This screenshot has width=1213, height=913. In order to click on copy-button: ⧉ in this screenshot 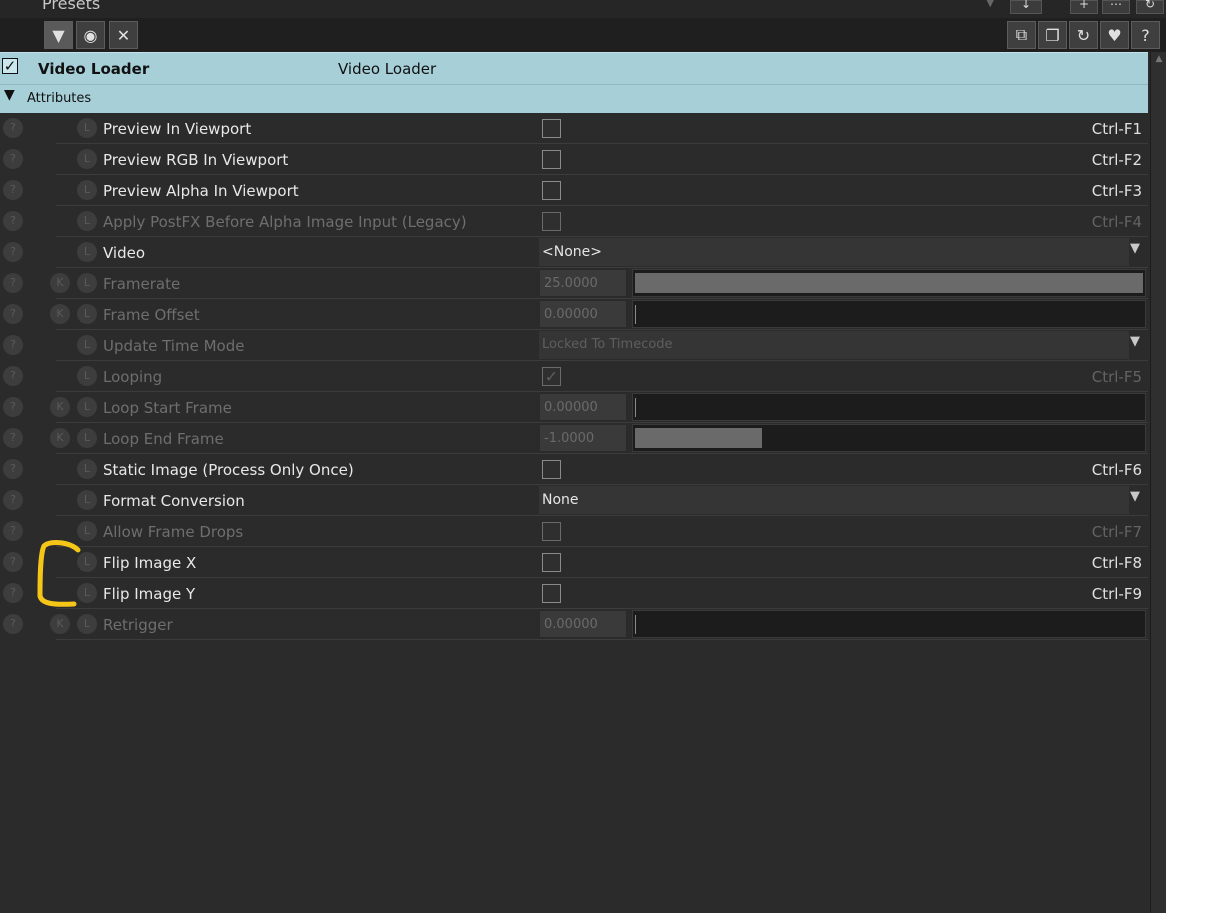, I will do `click(1021, 35)`.